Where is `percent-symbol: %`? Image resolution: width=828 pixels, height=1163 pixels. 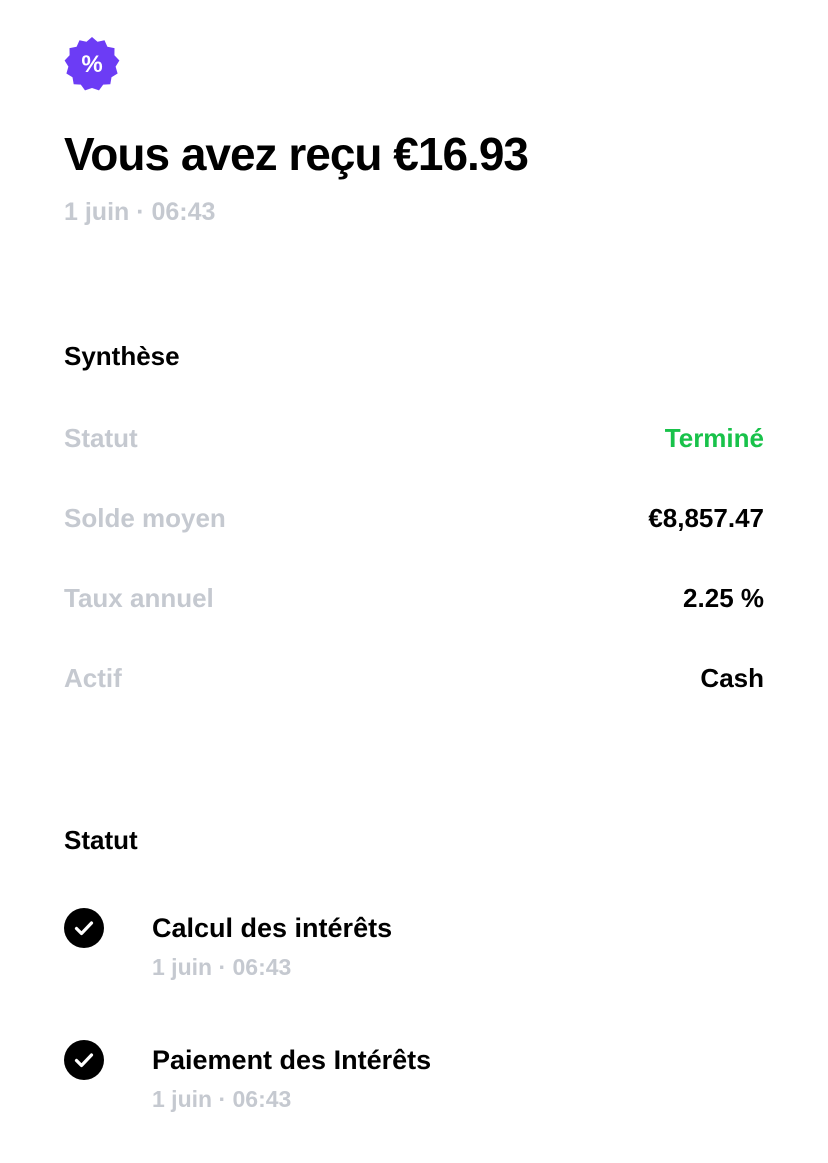 percent-symbol: % is located at coordinates (91, 64).